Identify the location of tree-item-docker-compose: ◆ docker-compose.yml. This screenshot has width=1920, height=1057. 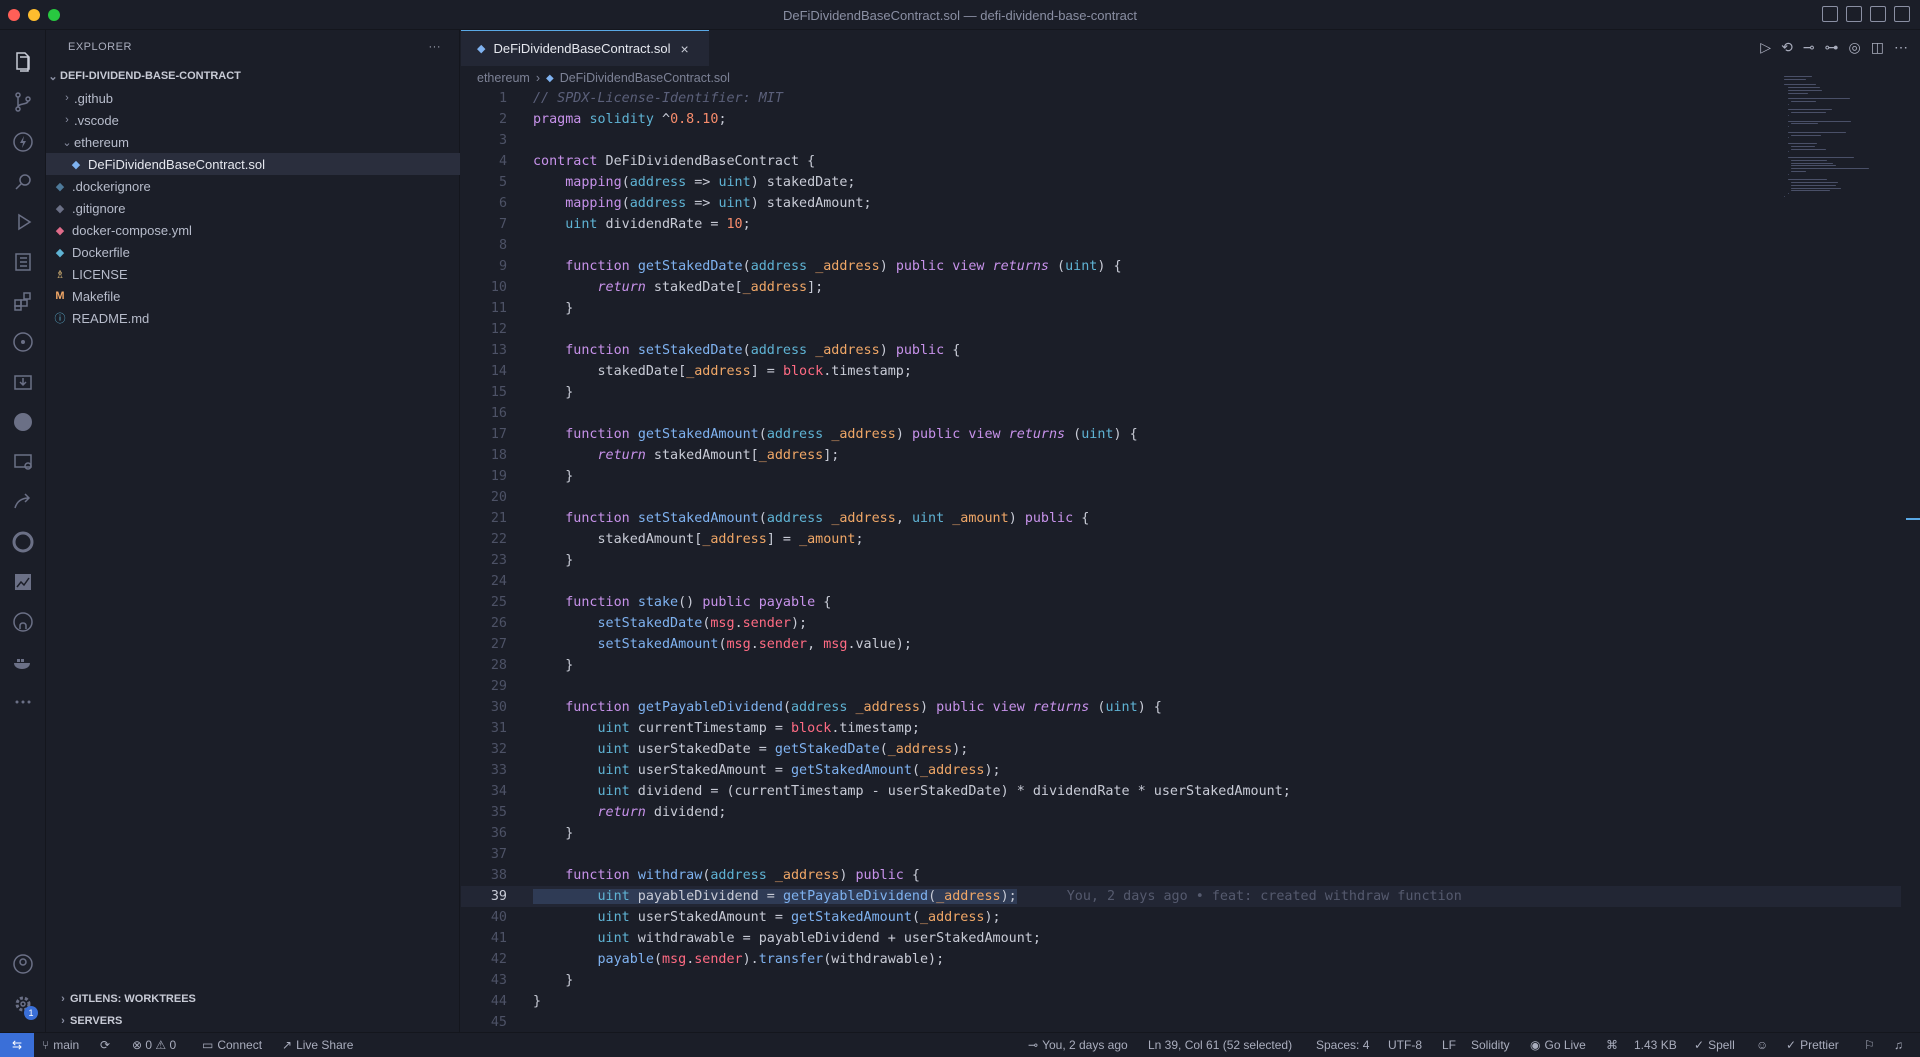
(253, 230).